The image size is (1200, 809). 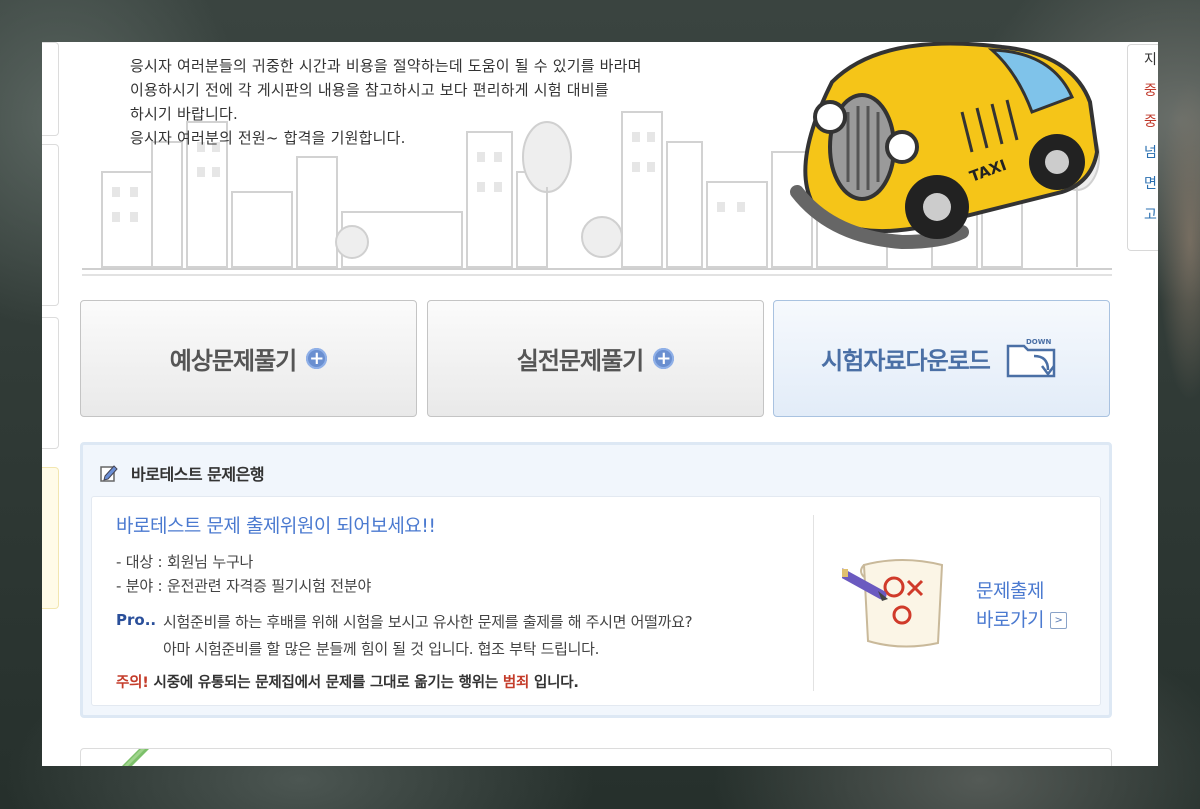 What do you see at coordinates (325, 683) in the screenshot?
I see `warning-body: 시중에 유통되는 문제집에서 문제를 그대로 옮기는 행위는` at bounding box center [325, 683].